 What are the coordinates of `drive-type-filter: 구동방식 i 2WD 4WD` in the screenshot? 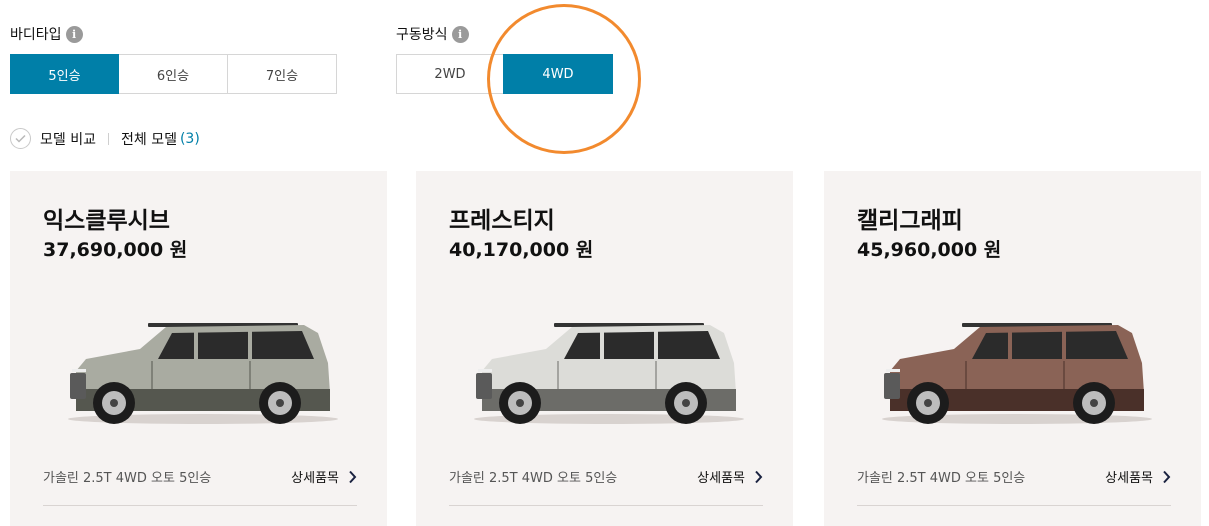 It's located at (504, 59).